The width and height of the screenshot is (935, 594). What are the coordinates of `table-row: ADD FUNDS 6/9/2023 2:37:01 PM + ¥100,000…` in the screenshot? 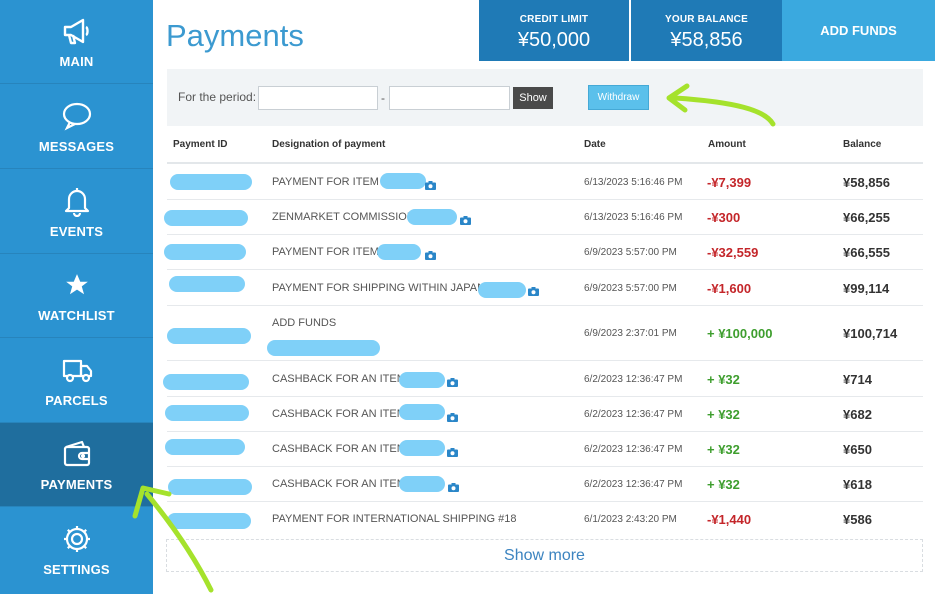 It's located at (545, 333).